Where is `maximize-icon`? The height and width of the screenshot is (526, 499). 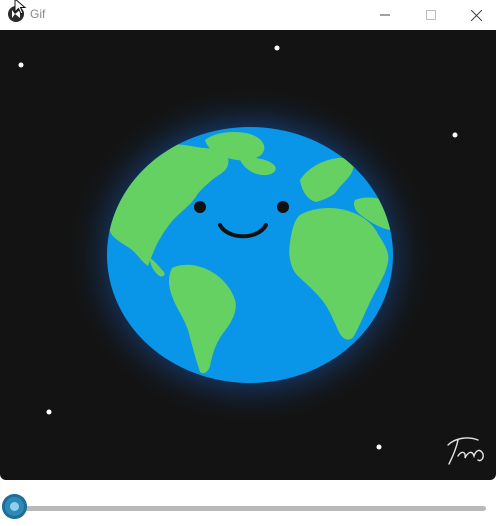
maximize-icon is located at coordinates (431, 15).